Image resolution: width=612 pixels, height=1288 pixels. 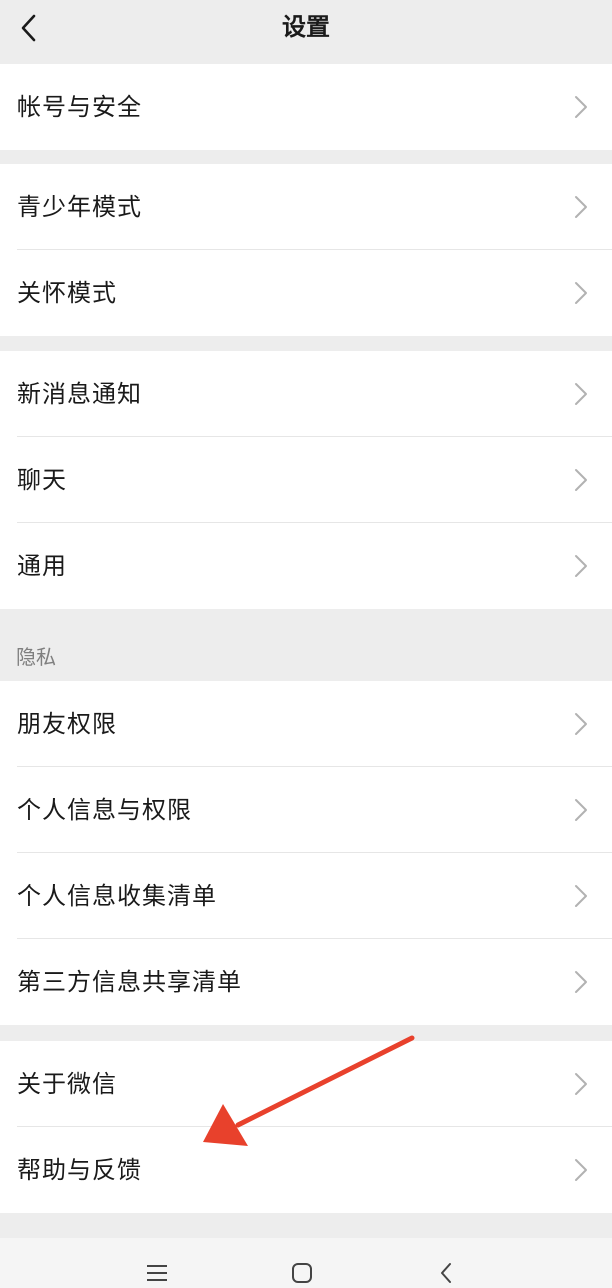 I want to click on top-bar: 设置, so click(x=306, y=32).